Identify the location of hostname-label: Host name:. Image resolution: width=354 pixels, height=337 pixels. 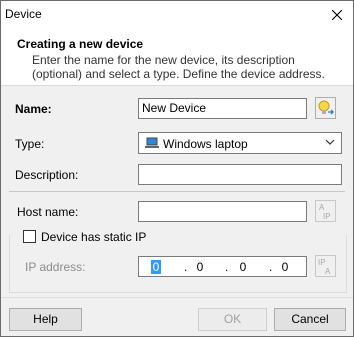
(48, 212).